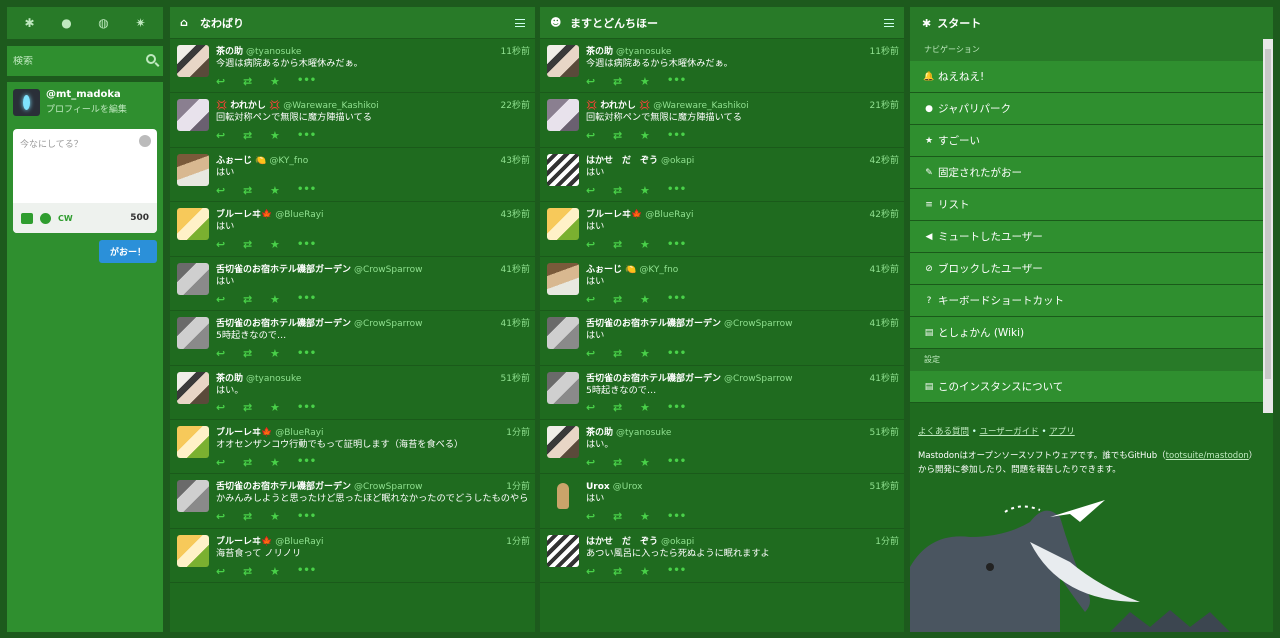 The height and width of the screenshot is (638, 1280). What do you see at coordinates (1091, 173) in the screenshot?
I see `menu-item: ✎ 固定されたがおー` at bounding box center [1091, 173].